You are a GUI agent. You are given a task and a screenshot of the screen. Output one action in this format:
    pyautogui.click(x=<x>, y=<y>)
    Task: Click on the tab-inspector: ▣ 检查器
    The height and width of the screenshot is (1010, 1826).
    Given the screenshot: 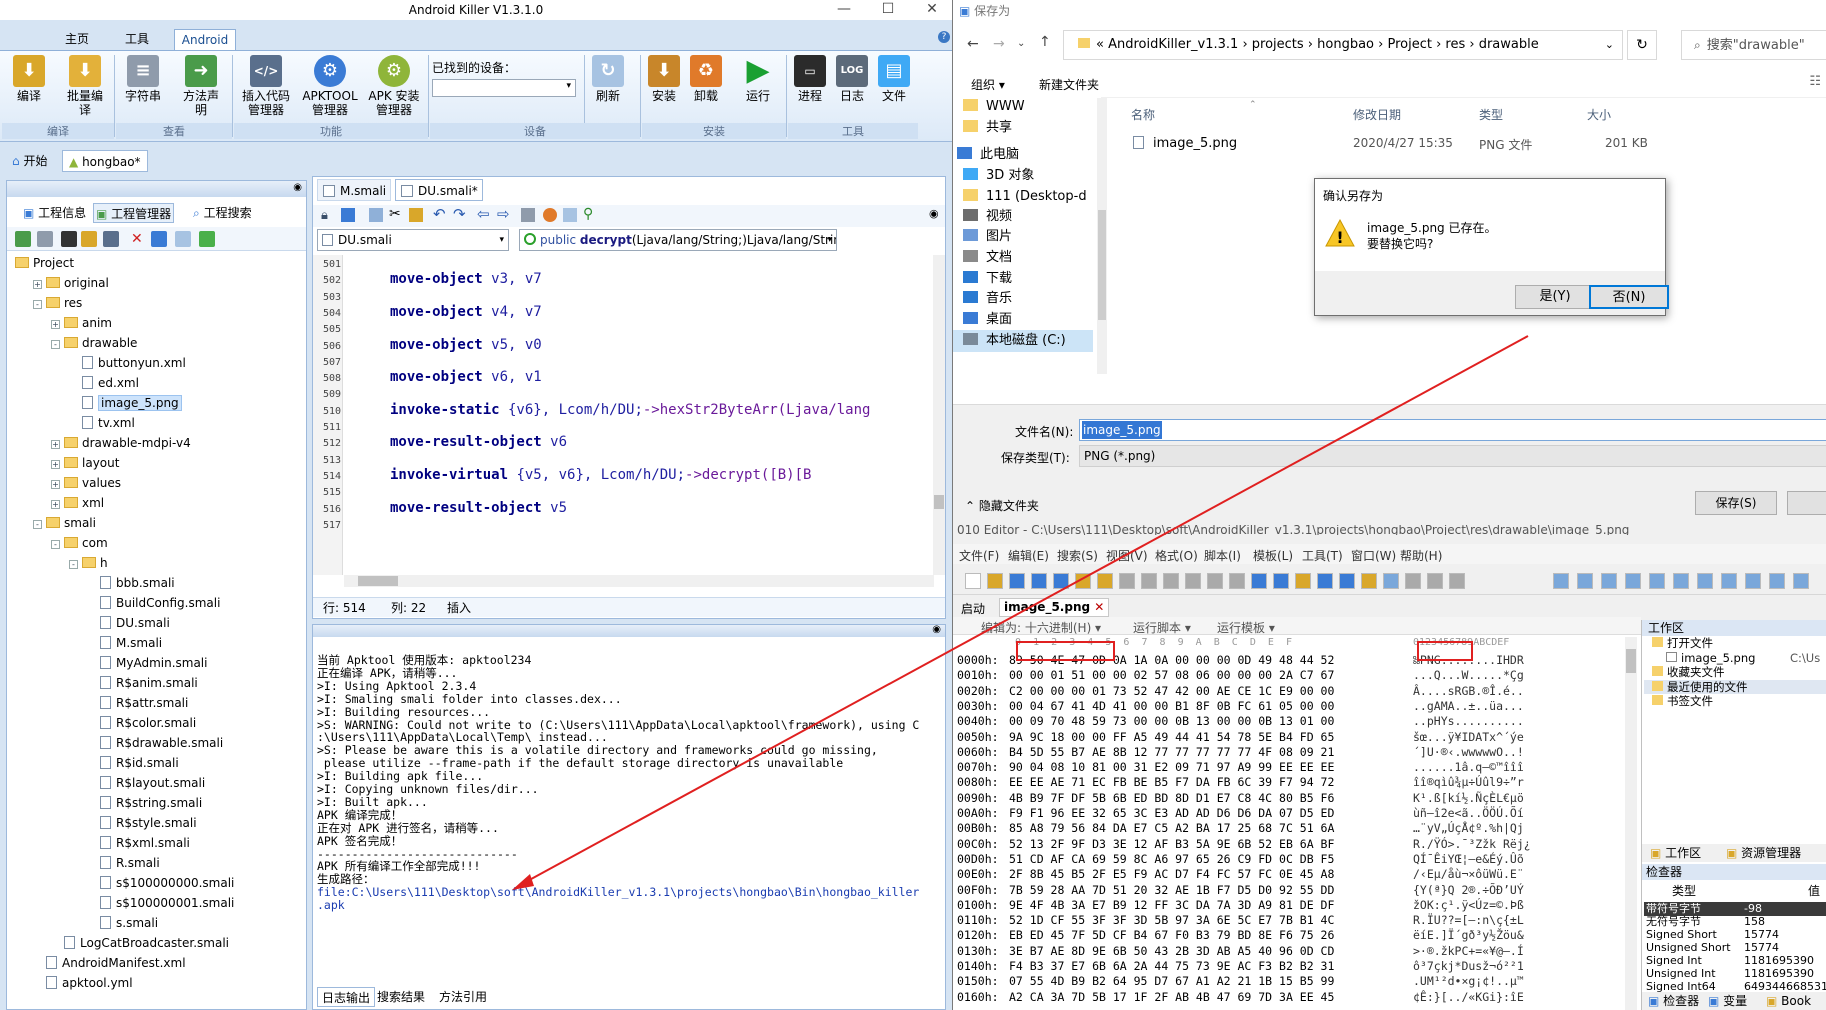 What is the action you would take?
    pyautogui.click(x=1673, y=1001)
    